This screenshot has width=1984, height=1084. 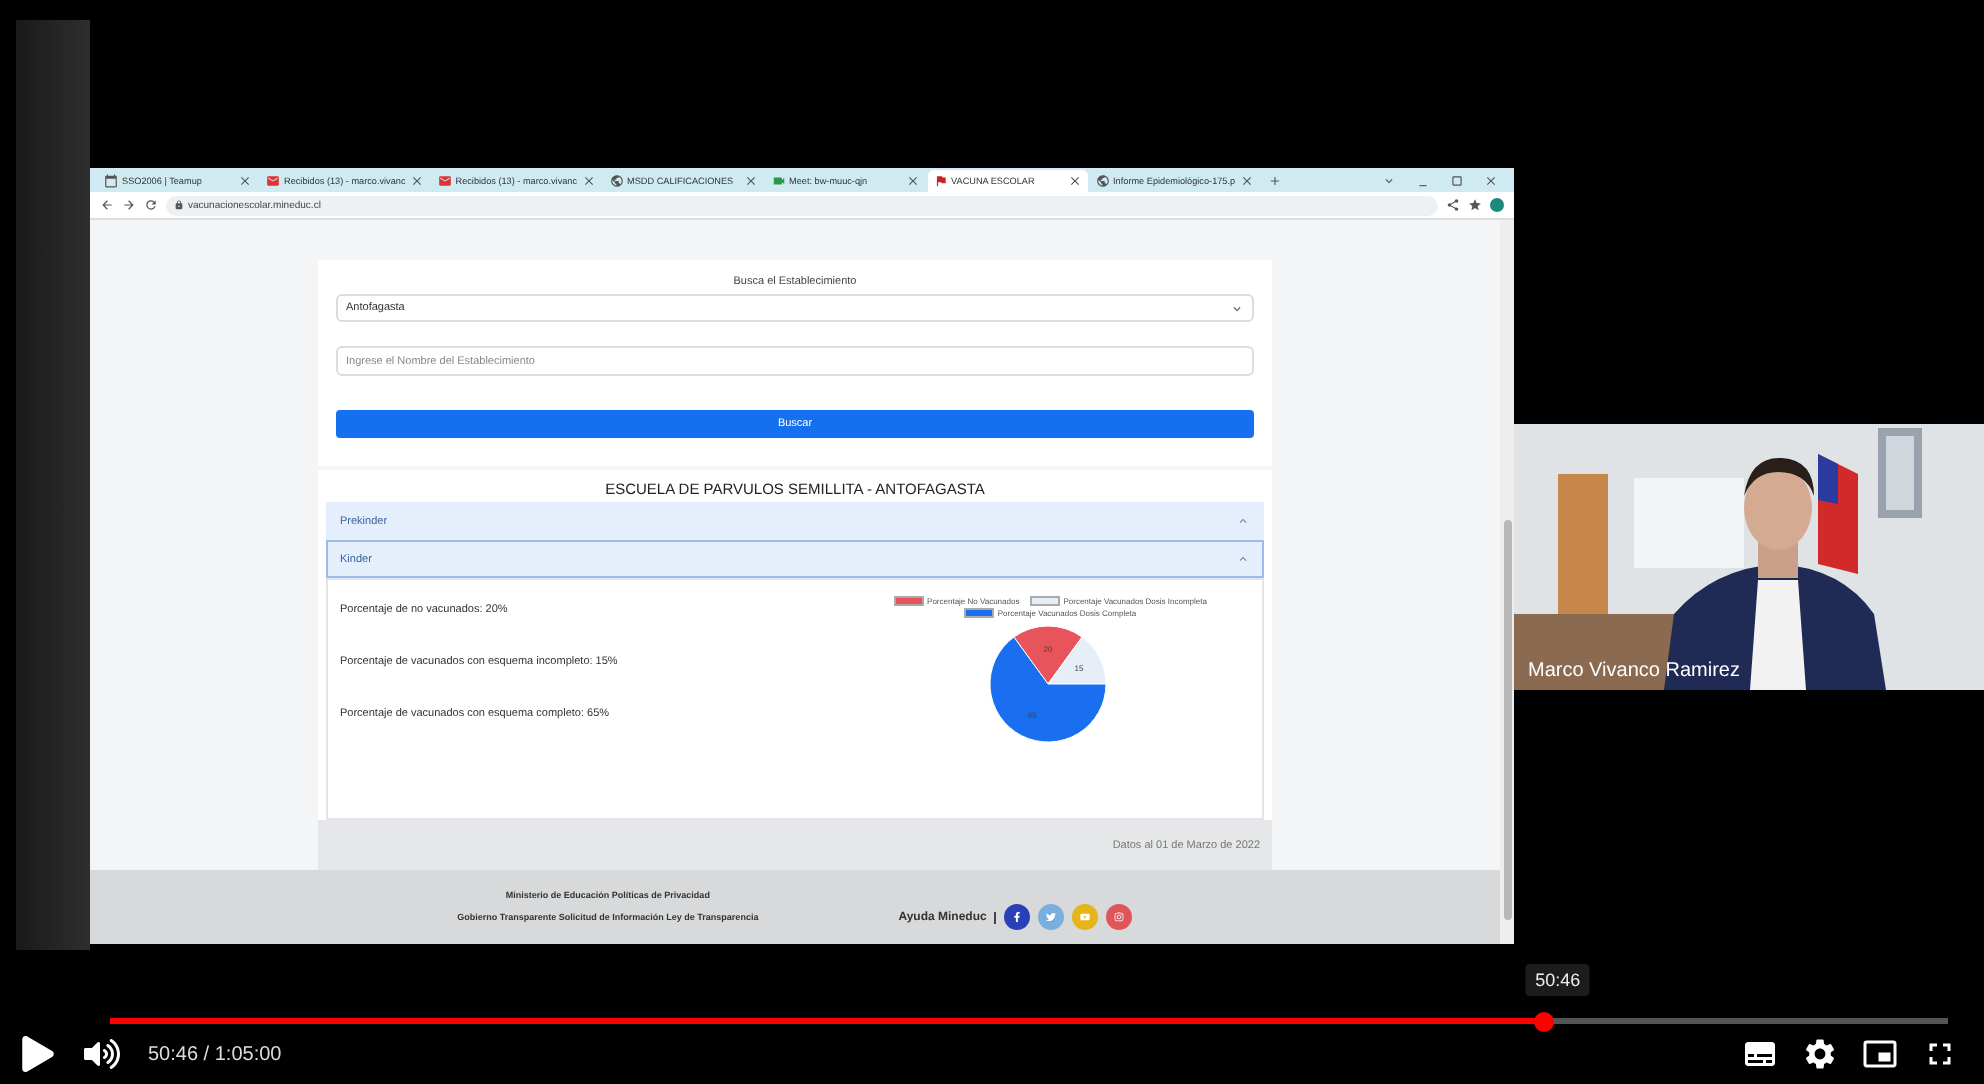 What do you see at coordinates (1475, 205) in the screenshot?
I see `star-icon` at bounding box center [1475, 205].